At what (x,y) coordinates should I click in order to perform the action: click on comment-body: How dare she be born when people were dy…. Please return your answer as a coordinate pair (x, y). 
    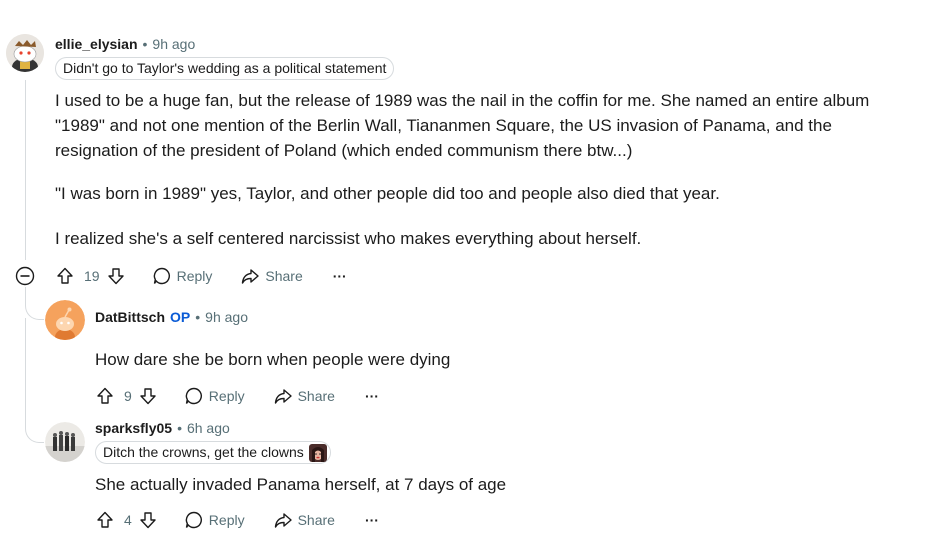
    Looking at the image, I should click on (273, 359).